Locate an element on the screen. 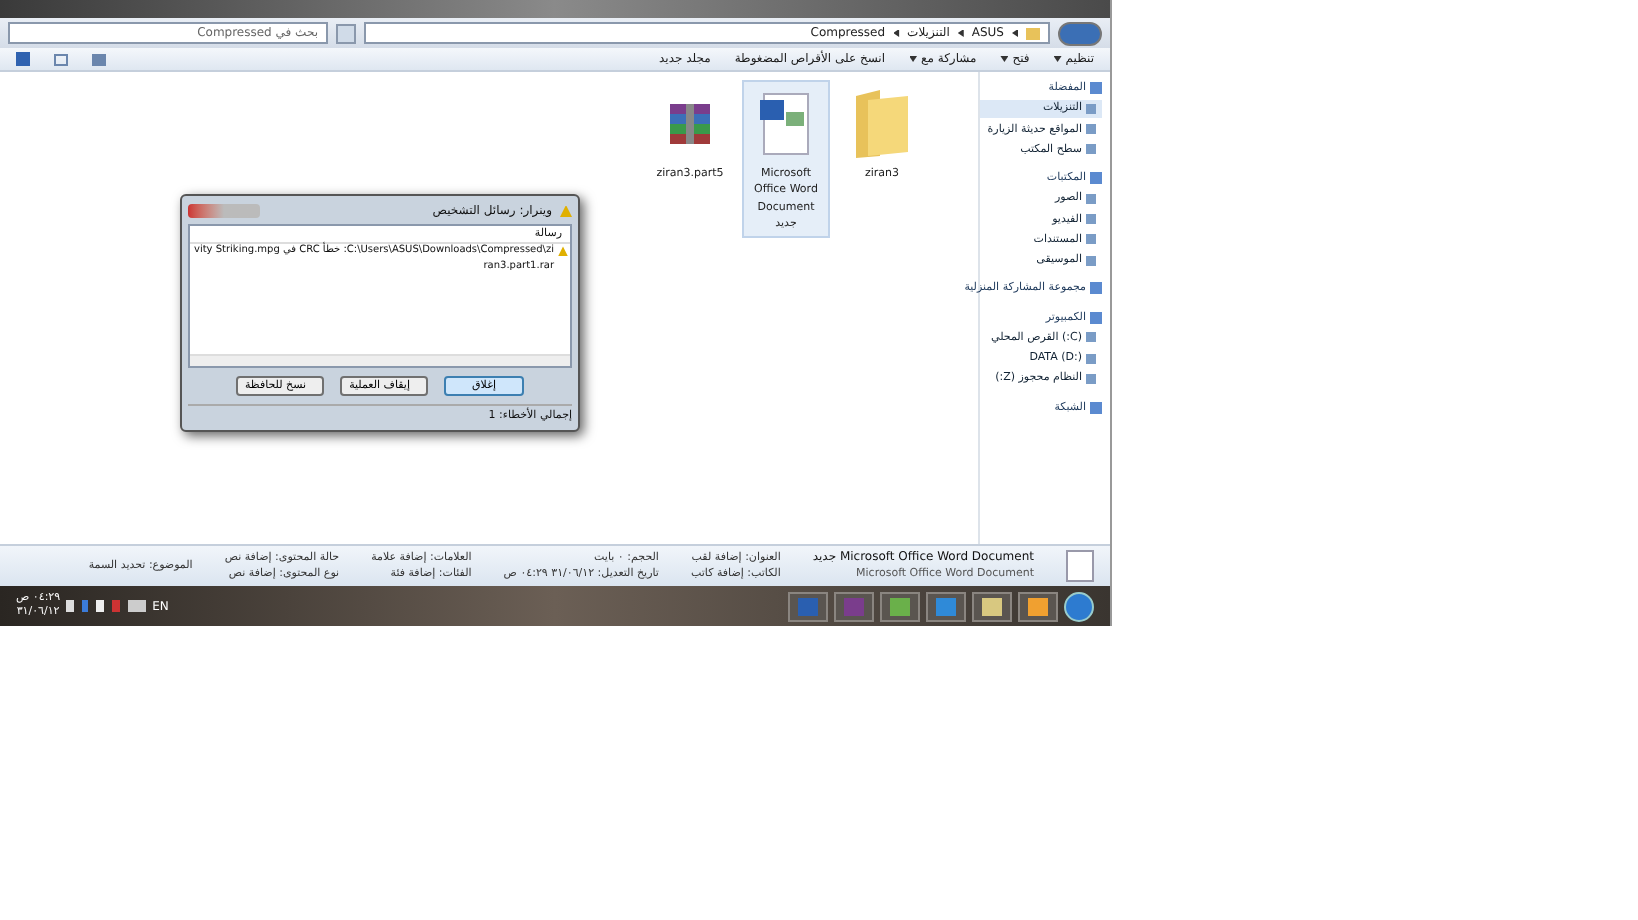 This screenshot has width=1638, height=920. start-button is located at coordinates (1079, 606).